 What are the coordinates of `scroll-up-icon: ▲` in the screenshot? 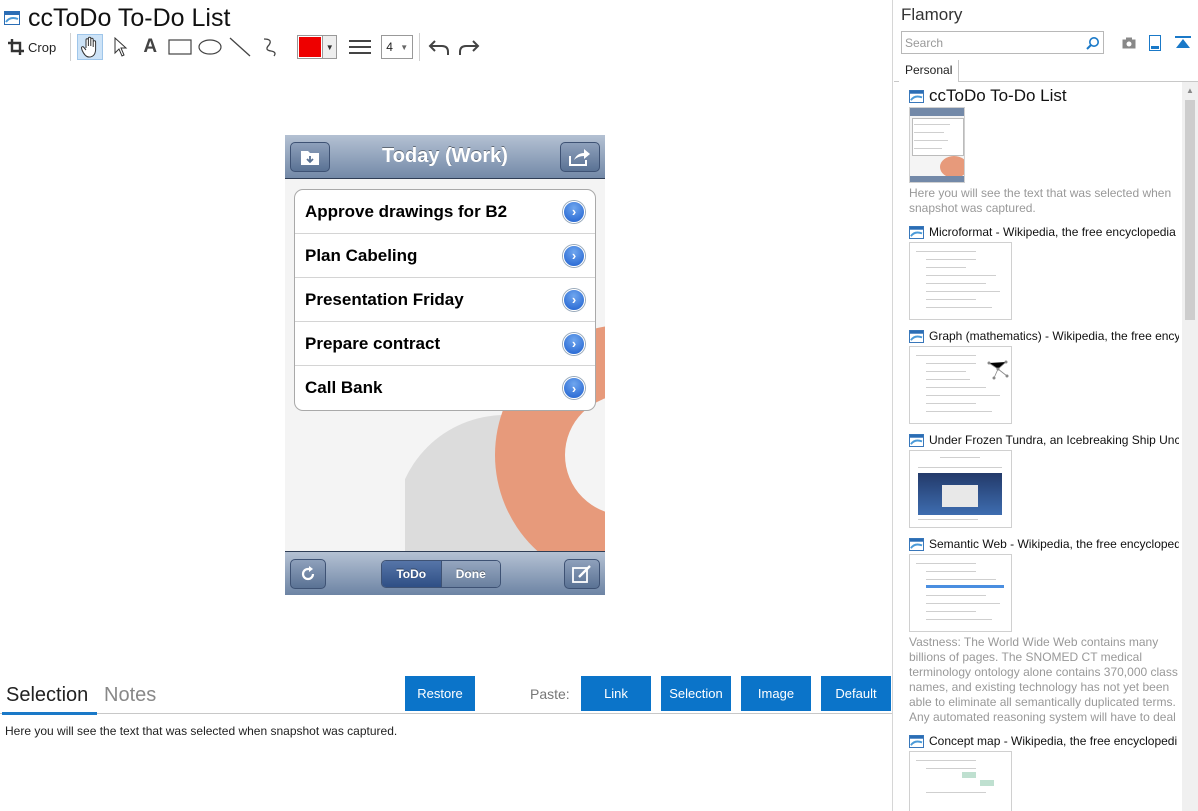 It's located at (1190, 90).